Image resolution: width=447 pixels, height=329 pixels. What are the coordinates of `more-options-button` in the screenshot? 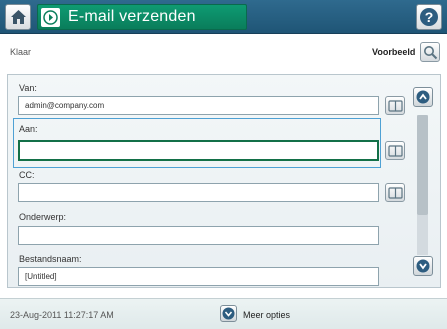 It's located at (228, 313).